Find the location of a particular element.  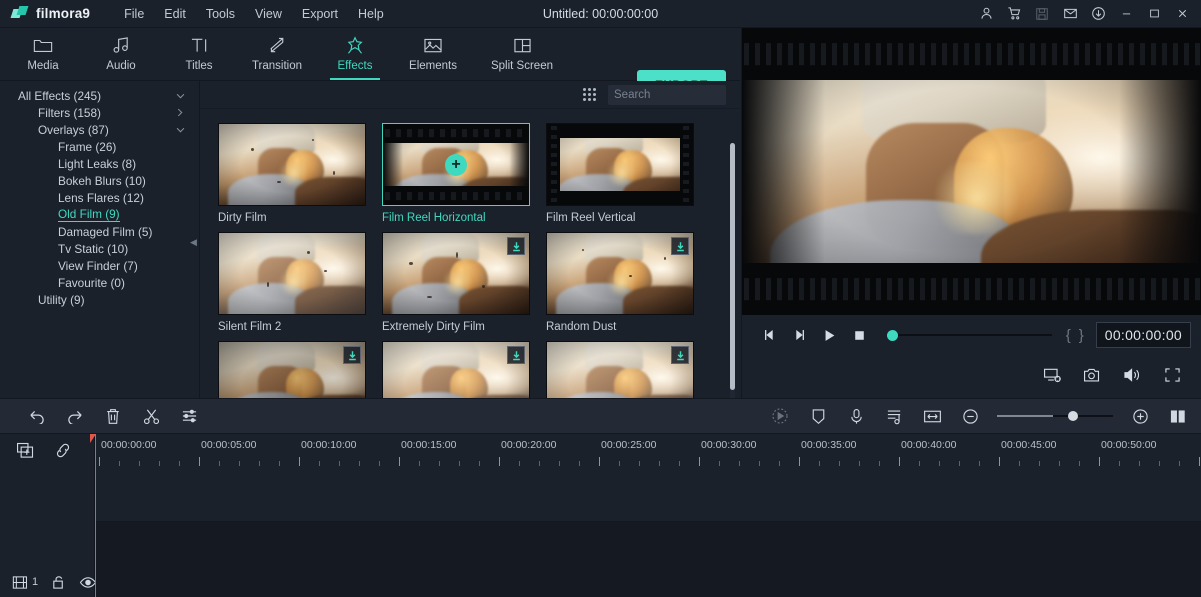

link-icon is located at coordinates (63, 450).